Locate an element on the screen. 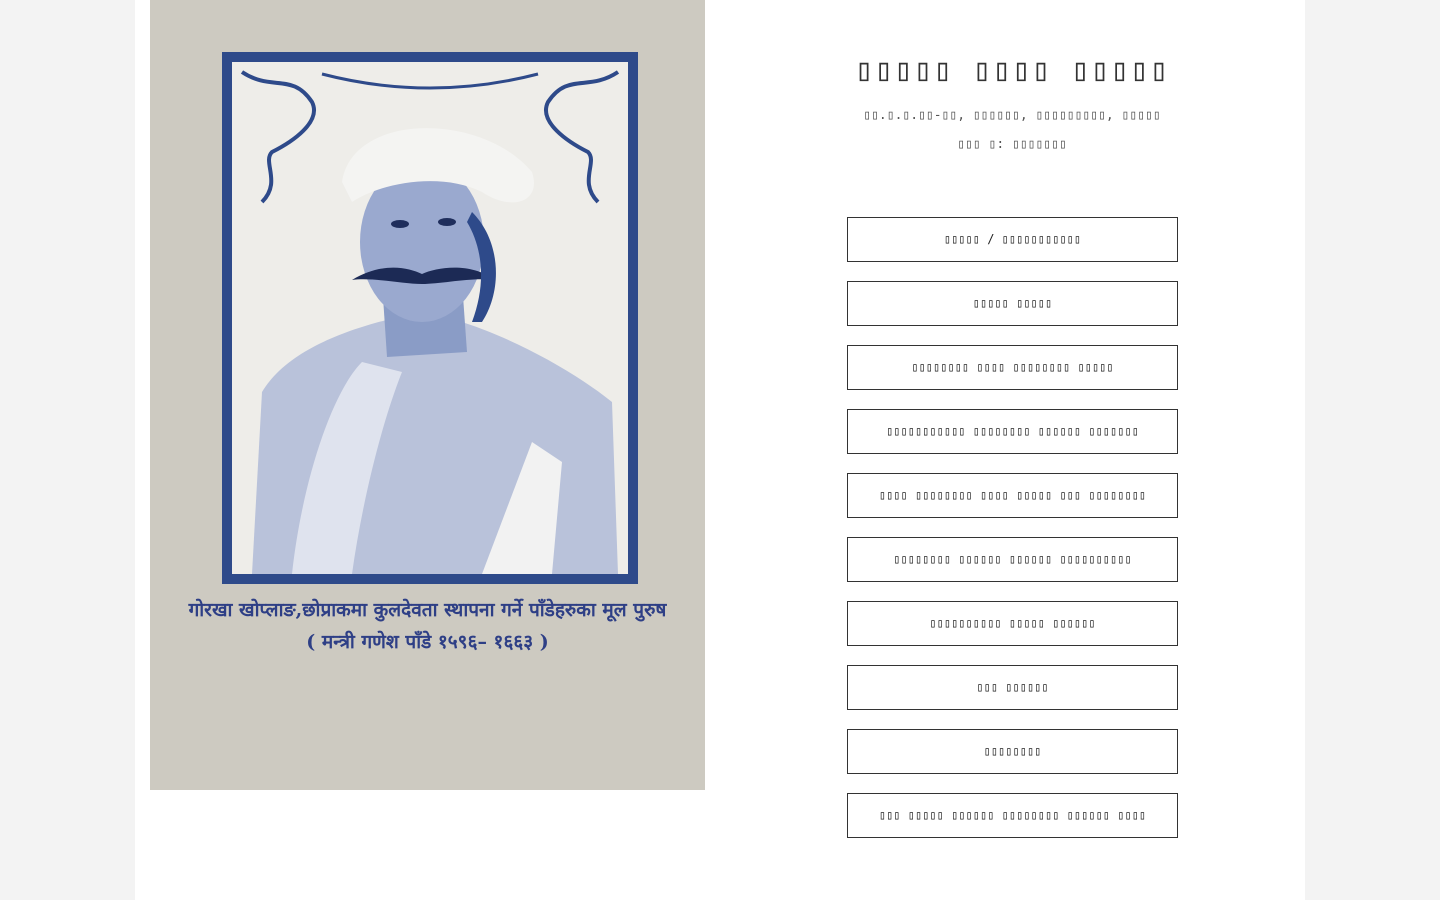 The width and height of the screenshot is (1440, 900). menu-button-4: ▯▯▯▯▯▯▯▯▯▯▯ ▯▯▯▯▯▯▯▯ ▯▯▯▯▯▯ ▯▯▯▯▯▯▯ is located at coordinates (1012, 431).